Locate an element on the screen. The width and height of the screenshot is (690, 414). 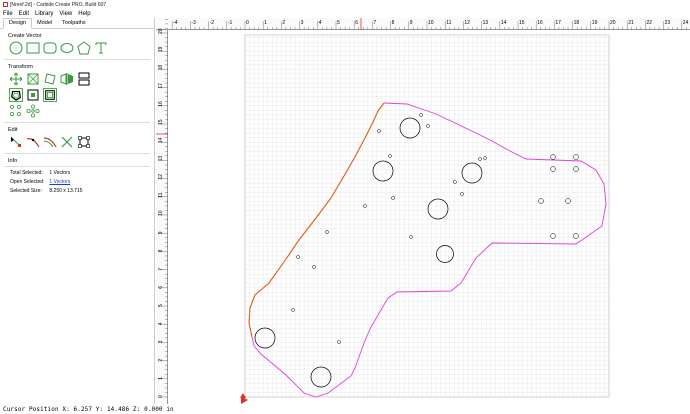
menu-view: View is located at coordinates (65, 14).